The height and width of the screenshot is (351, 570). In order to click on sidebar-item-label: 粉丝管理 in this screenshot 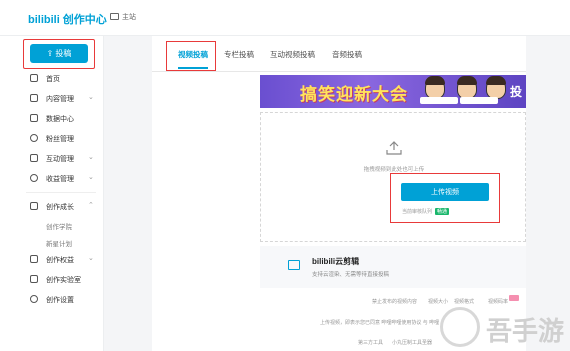, I will do `click(60, 139)`.